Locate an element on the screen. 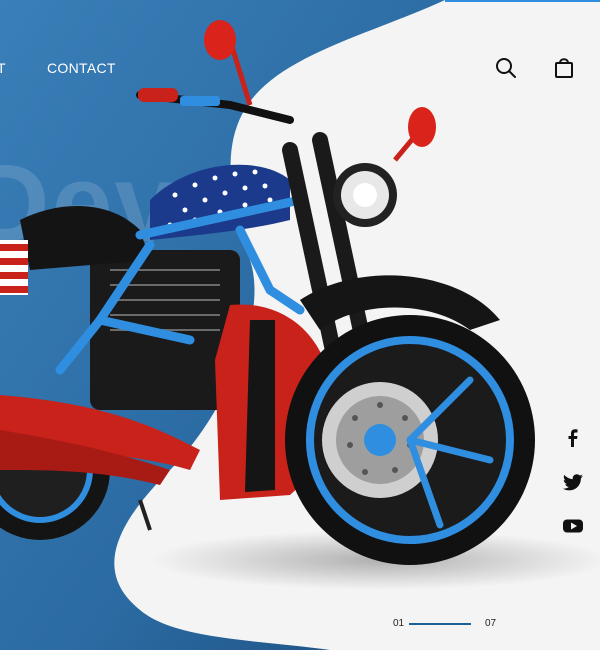  nav-item-partial: T is located at coordinates (3, 68).